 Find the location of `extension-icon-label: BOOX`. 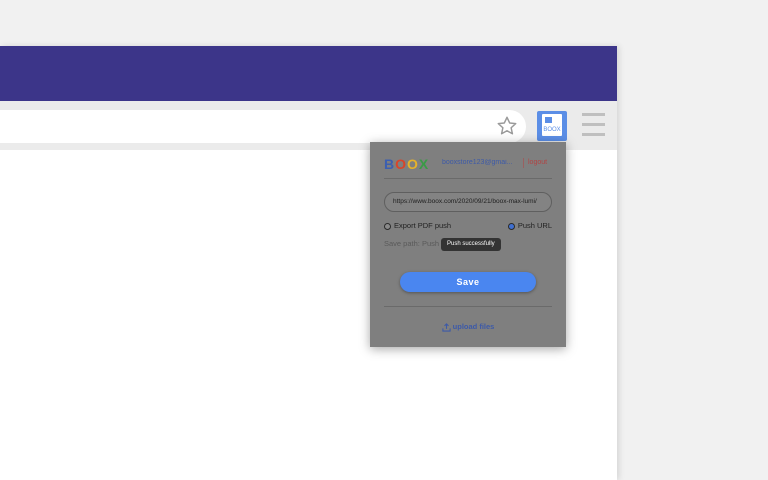

extension-icon-label: BOOX is located at coordinates (552, 130).